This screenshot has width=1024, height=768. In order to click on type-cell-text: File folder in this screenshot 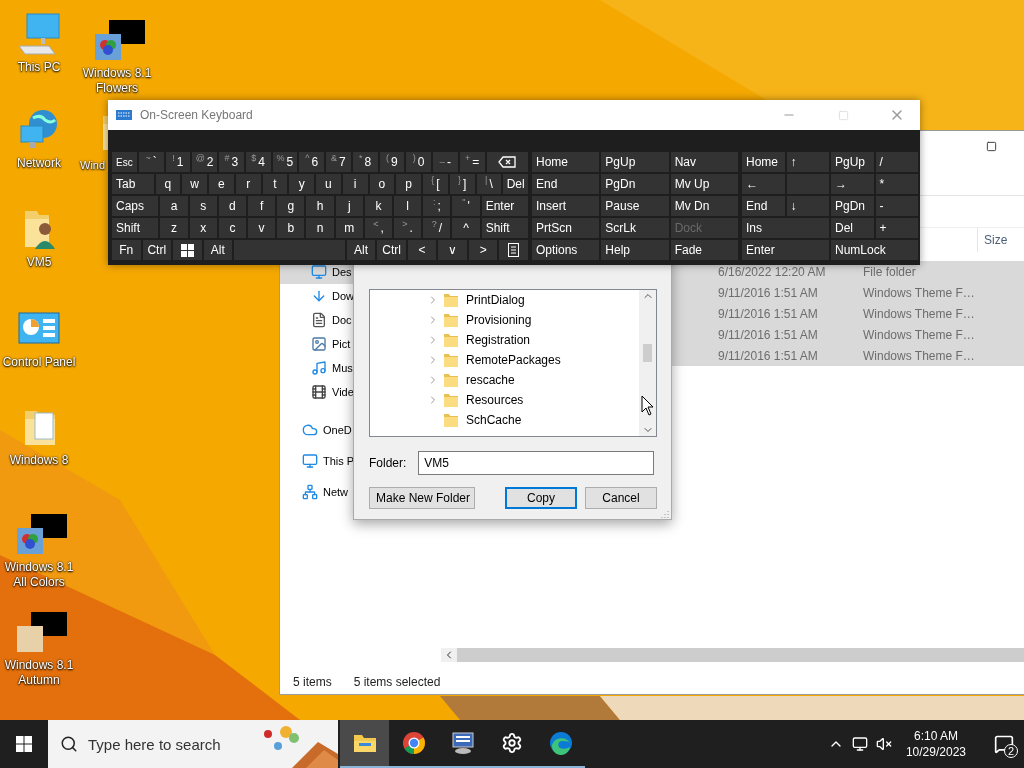, I will do `click(890, 271)`.